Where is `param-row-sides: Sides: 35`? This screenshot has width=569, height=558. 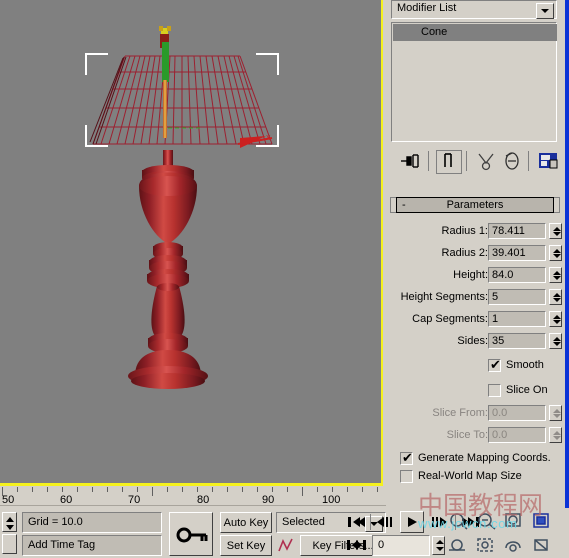 param-row-sides: Sides: 35 is located at coordinates (476, 341).